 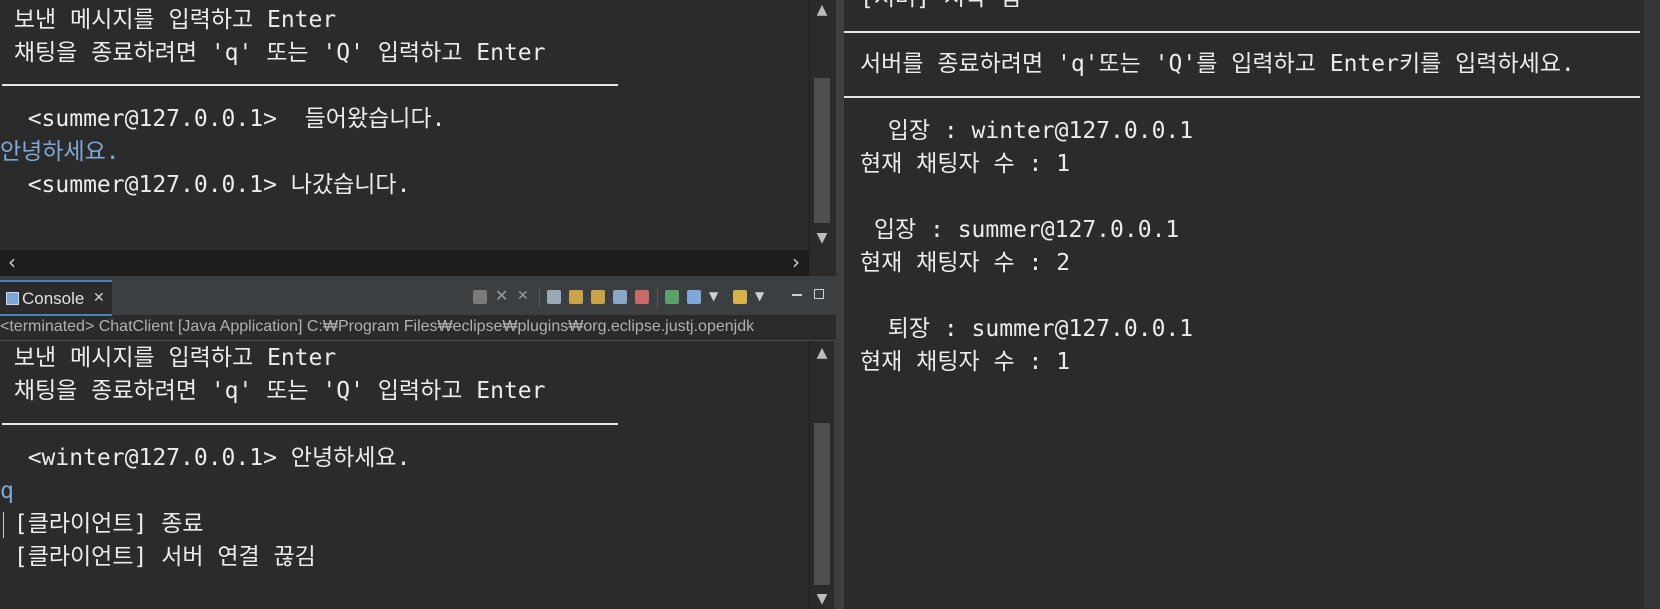 I want to click on display-selected-console-icon, so click(x=694, y=297).